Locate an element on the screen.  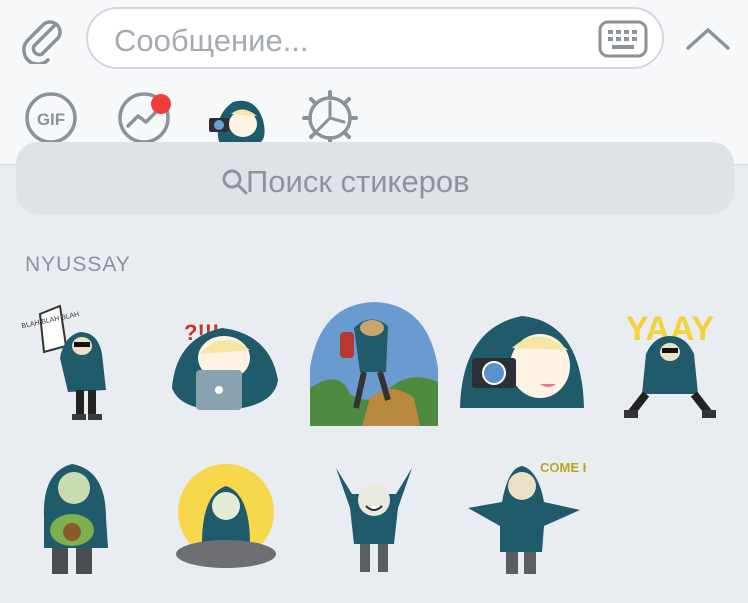
gif-tab-label: GIF is located at coordinates (51, 119).